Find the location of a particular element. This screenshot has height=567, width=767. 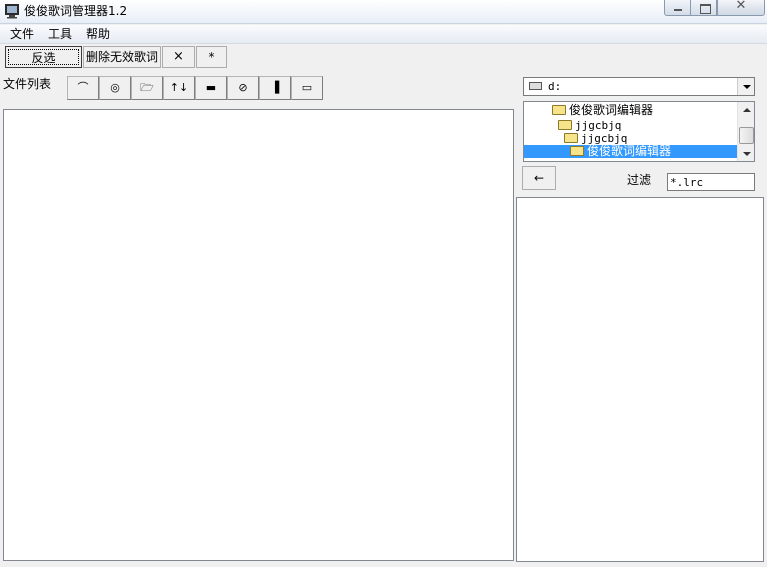

maximize-button is located at coordinates (703, 8).